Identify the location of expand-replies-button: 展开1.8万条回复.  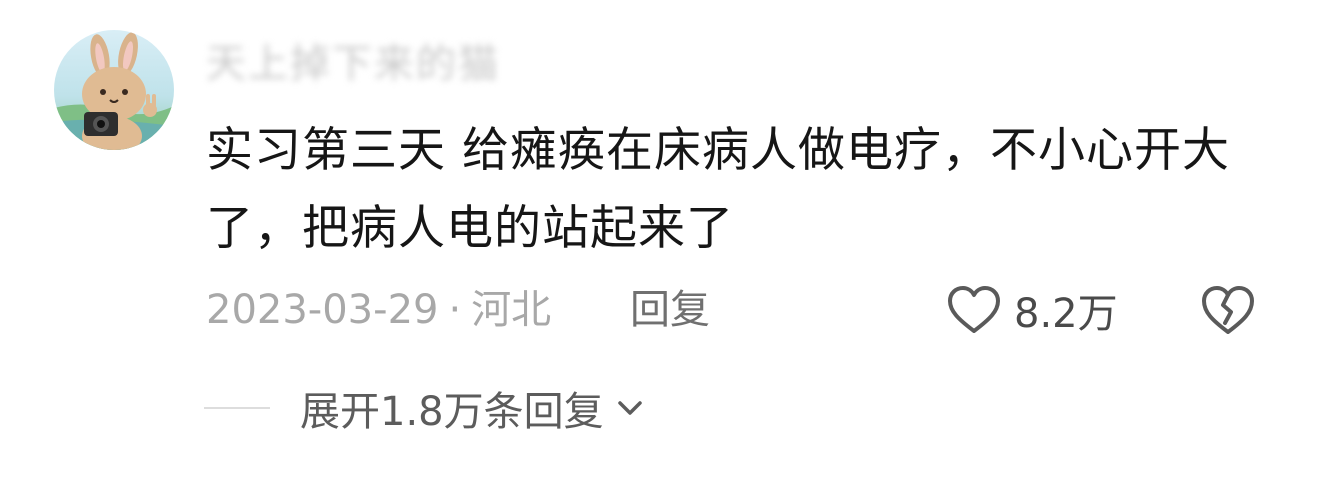
(425, 408).